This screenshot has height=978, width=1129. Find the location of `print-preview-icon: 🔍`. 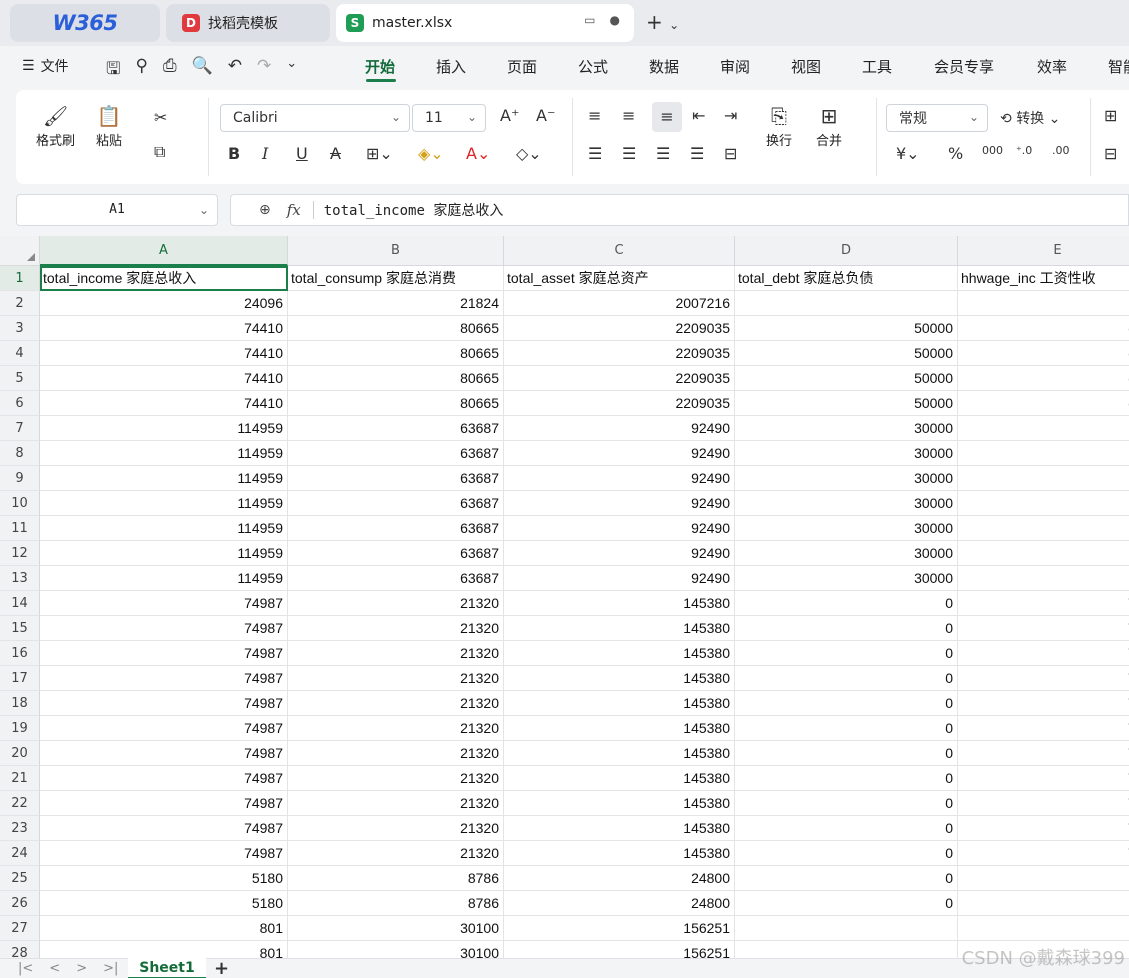

print-preview-icon: 🔍 is located at coordinates (202, 70).